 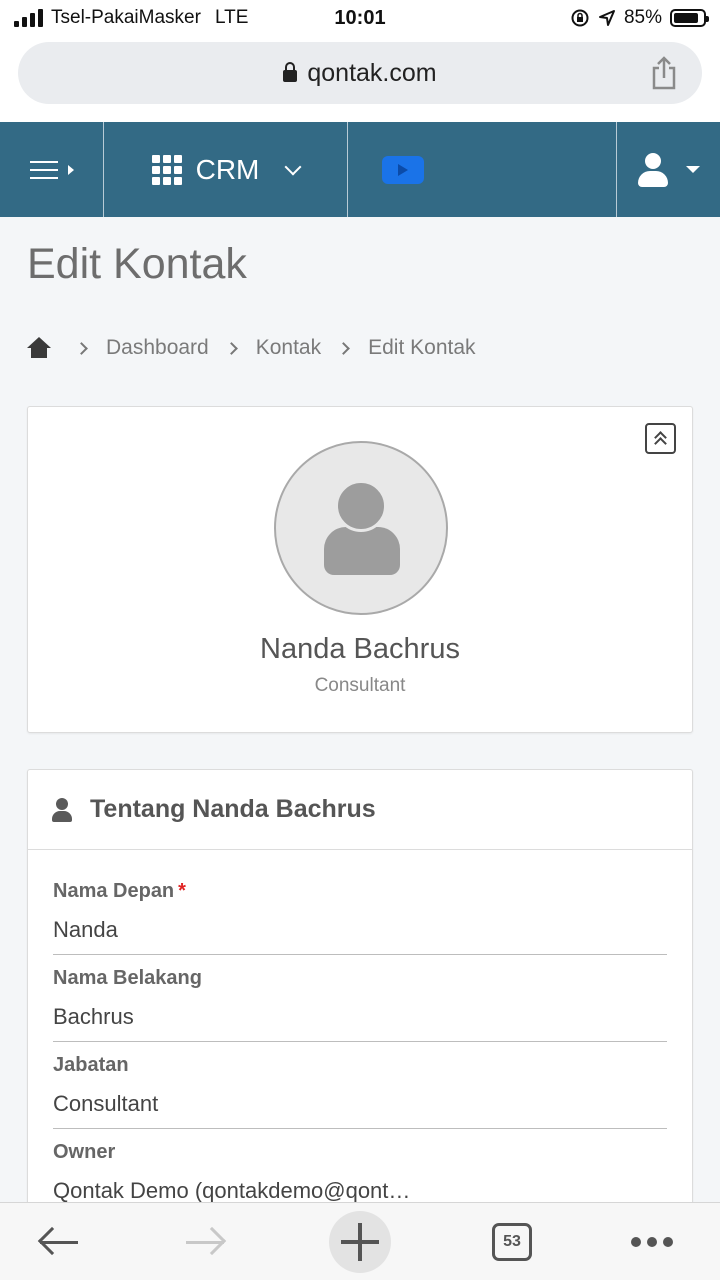 What do you see at coordinates (39, 348) in the screenshot?
I see `home-icon` at bounding box center [39, 348].